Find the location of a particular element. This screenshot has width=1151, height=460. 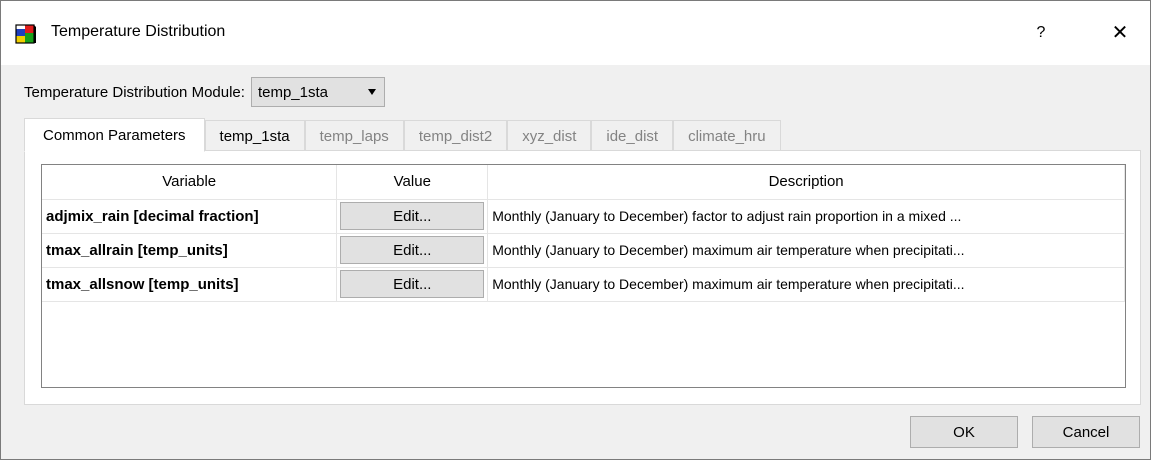

ok-button: OK is located at coordinates (964, 432).